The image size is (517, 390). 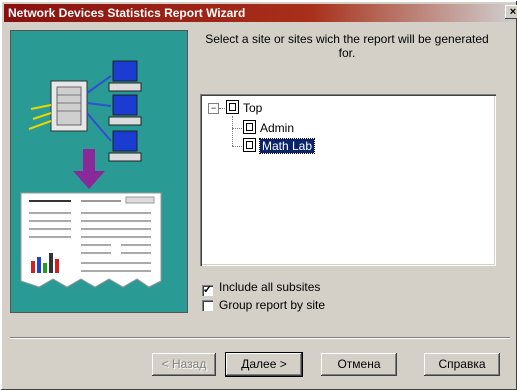 What do you see at coordinates (207, 290) in the screenshot?
I see `checkbox-box: ✓` at bounding box center [207, 290].